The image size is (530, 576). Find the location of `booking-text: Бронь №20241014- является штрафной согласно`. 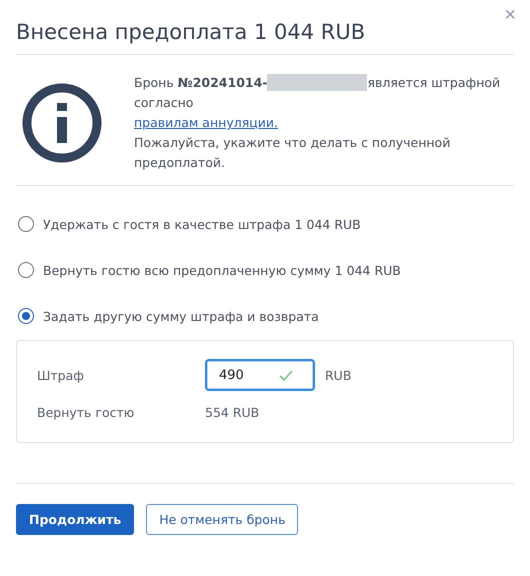

booking-text: Бронь №20241014- является штрафной согласно is located at coordinates (318, 92).